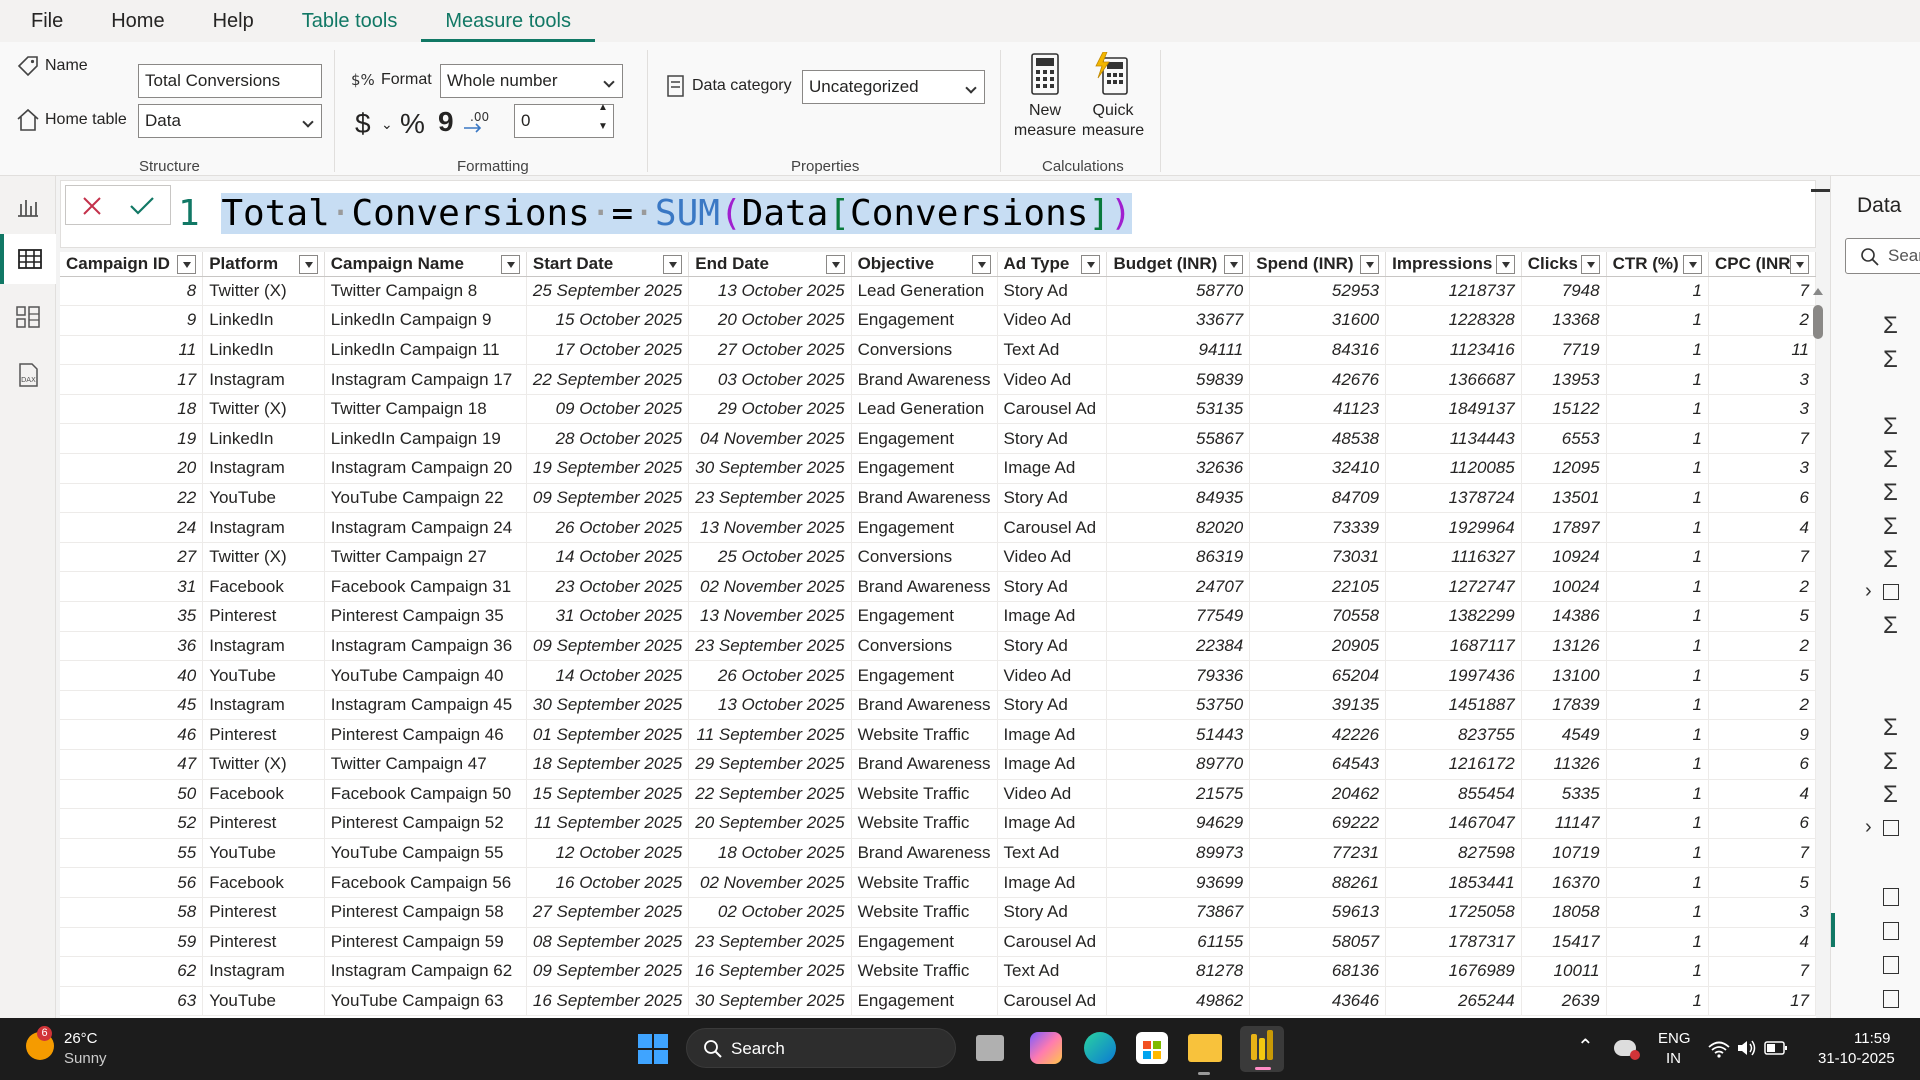 This screenshot has width=1920, height=1080. What do you see at coordinates (608, 942) in the screenshot?
I see `table-cell: 08 September 2025` at bounding box center [608, 942].